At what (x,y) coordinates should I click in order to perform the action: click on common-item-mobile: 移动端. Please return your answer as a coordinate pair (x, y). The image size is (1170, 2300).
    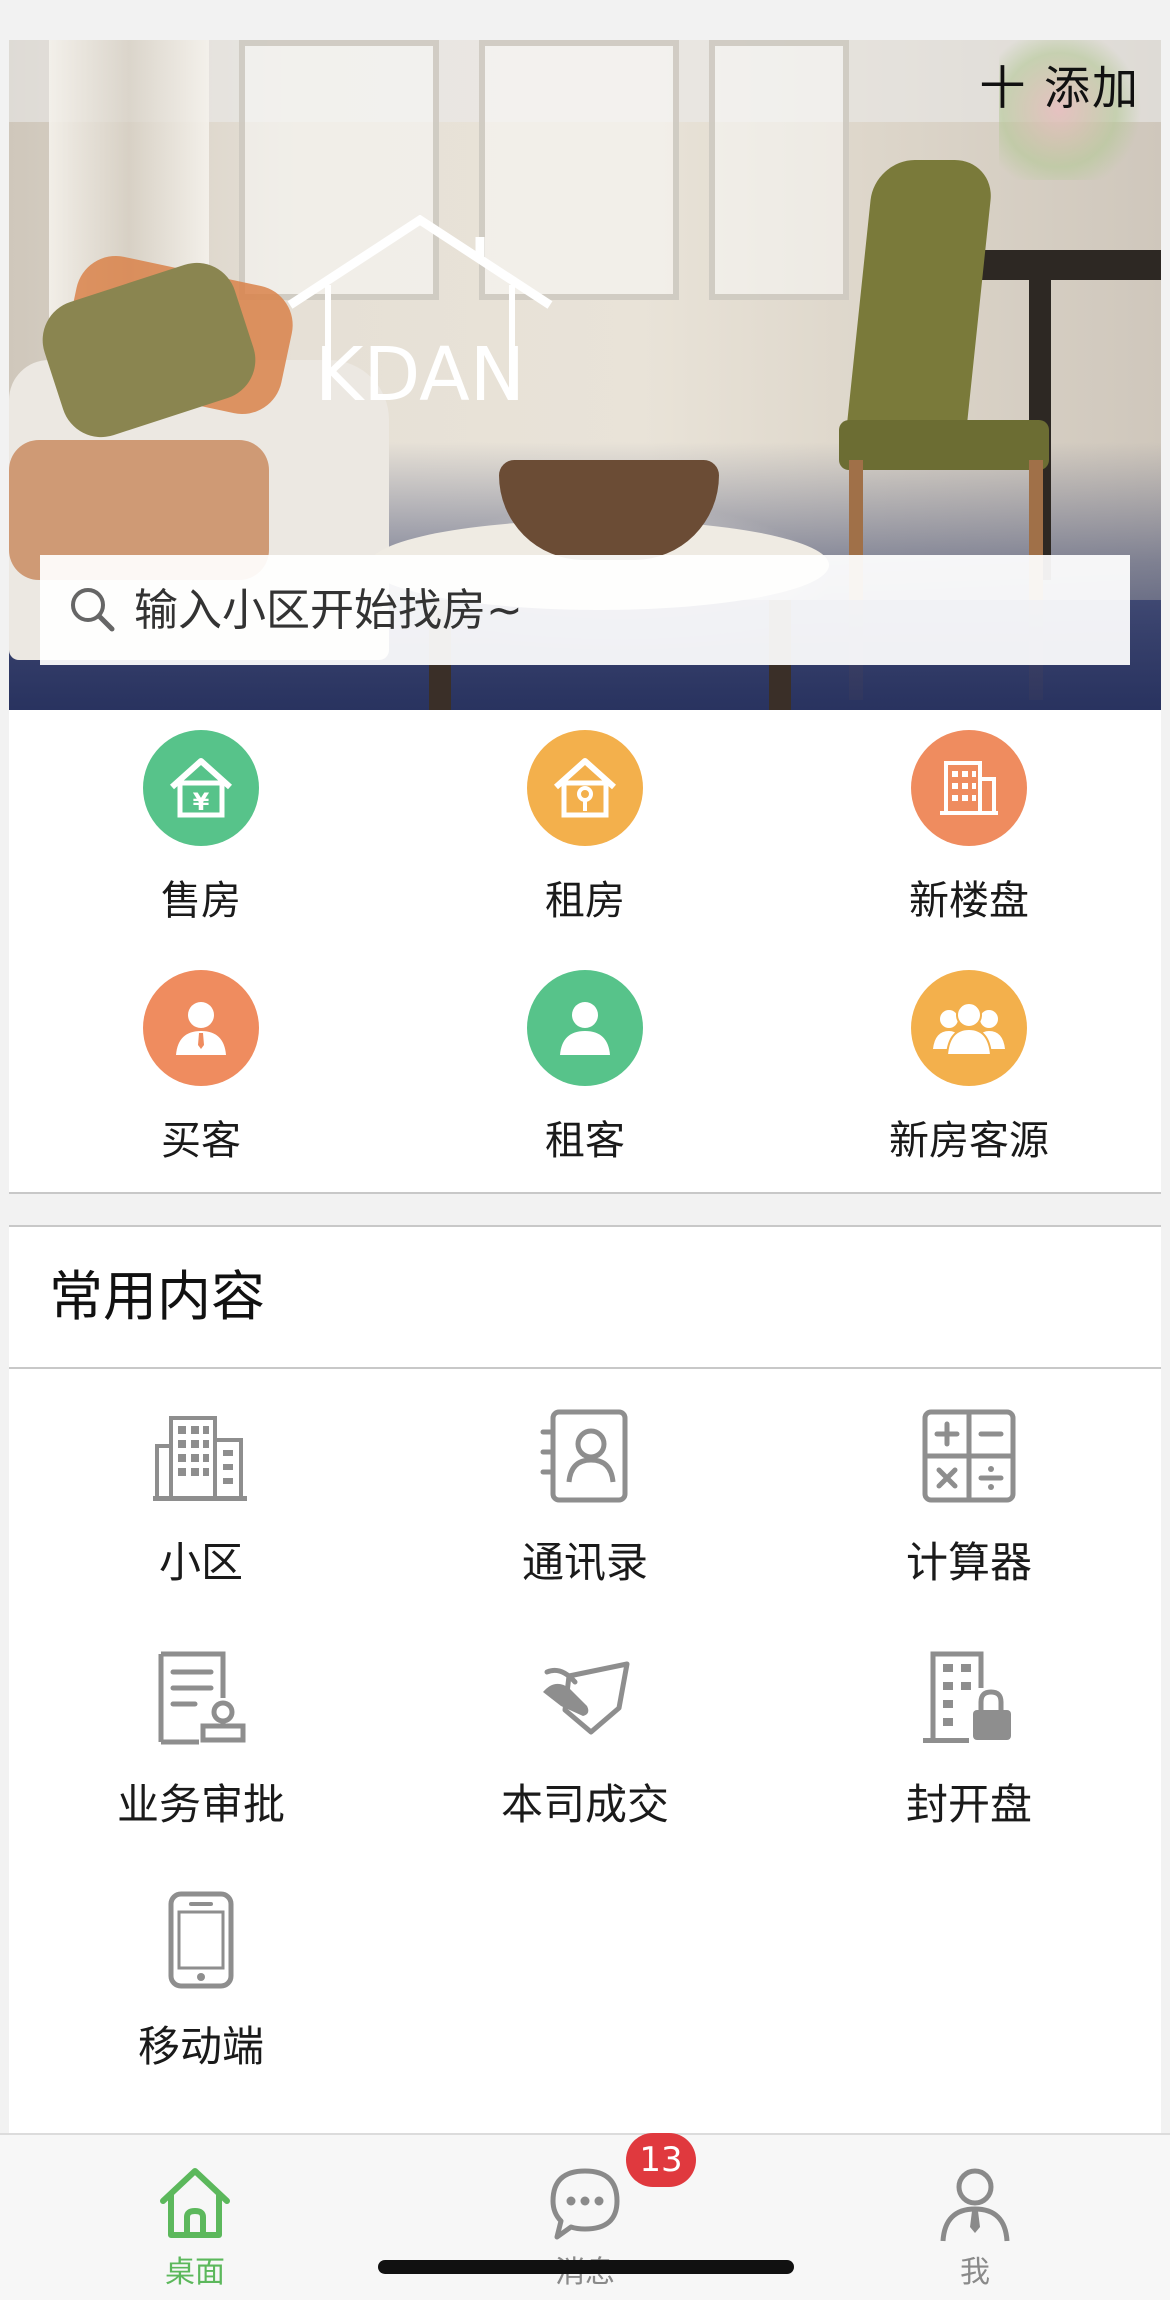
    Looking at the image, I should click on (201, 1992).